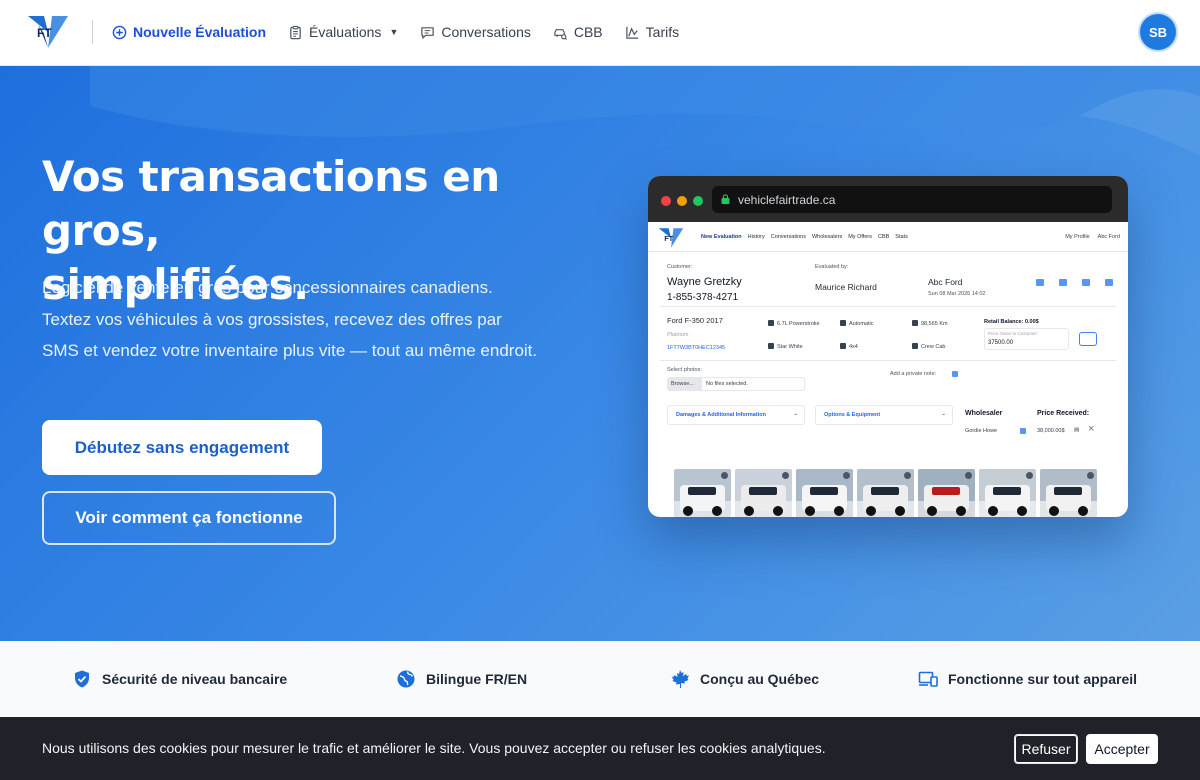 This screenshot has height=780, width=1200. What do you see at coordinates (695, 320) in the screenshot?
I see `mockup-vehicle: Ford F-350 2017` at bounding box center [695, 320].